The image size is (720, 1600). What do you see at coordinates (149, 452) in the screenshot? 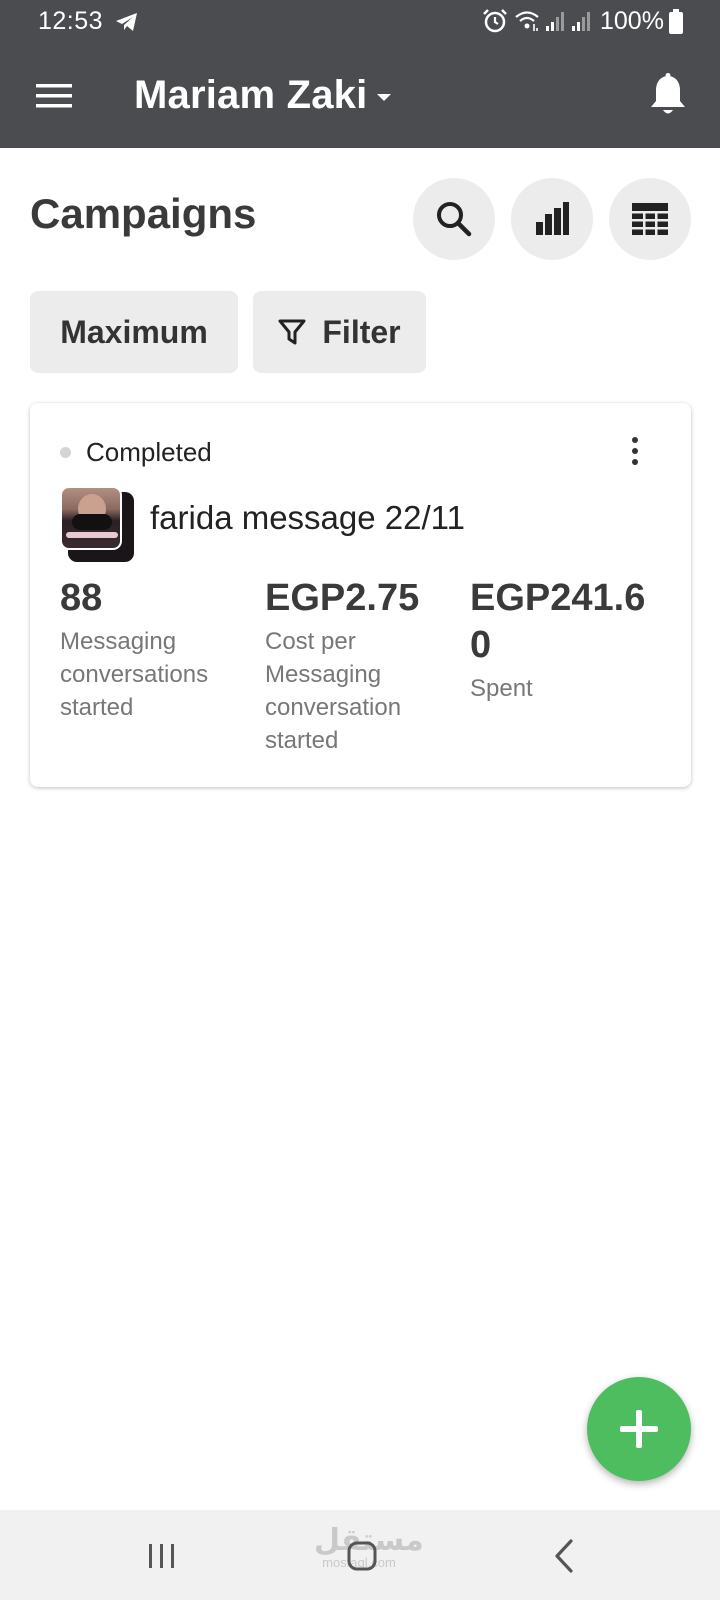
I see `campaign-status: Completed` at bounding box center [149, 452].